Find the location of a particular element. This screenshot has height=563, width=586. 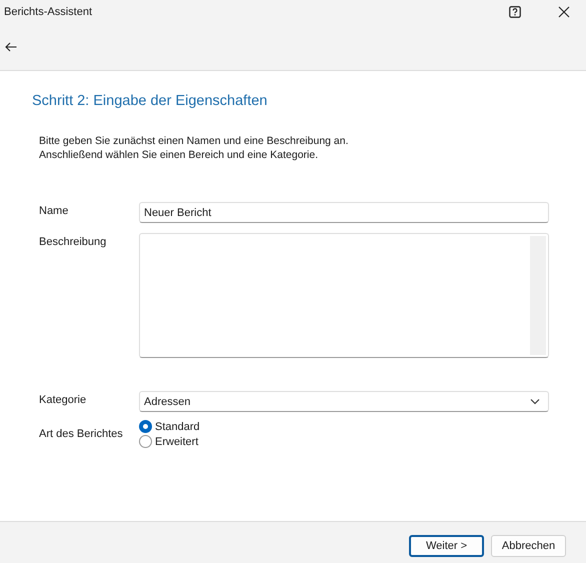

instruction-text: Bitte geben Sie zunächst einen Namen und eine Beschreibung an. is located at coordinates (194, 141).